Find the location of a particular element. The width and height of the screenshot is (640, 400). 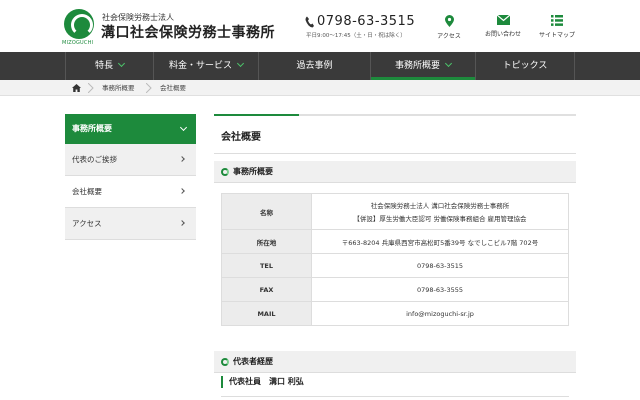

page-title: 会社概要 is located at coordinates (395, 135).